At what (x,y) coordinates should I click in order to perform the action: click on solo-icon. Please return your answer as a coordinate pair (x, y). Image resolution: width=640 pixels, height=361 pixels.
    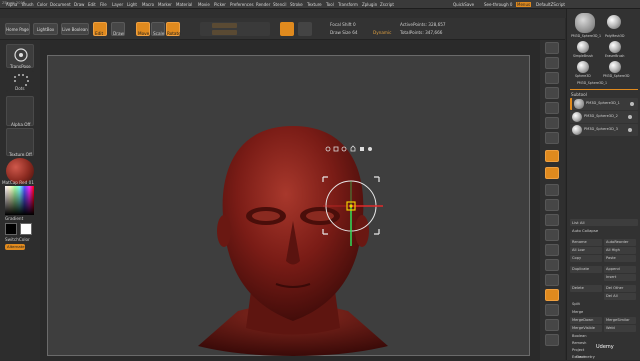
    Looking at the image, I should click on (552, 325).